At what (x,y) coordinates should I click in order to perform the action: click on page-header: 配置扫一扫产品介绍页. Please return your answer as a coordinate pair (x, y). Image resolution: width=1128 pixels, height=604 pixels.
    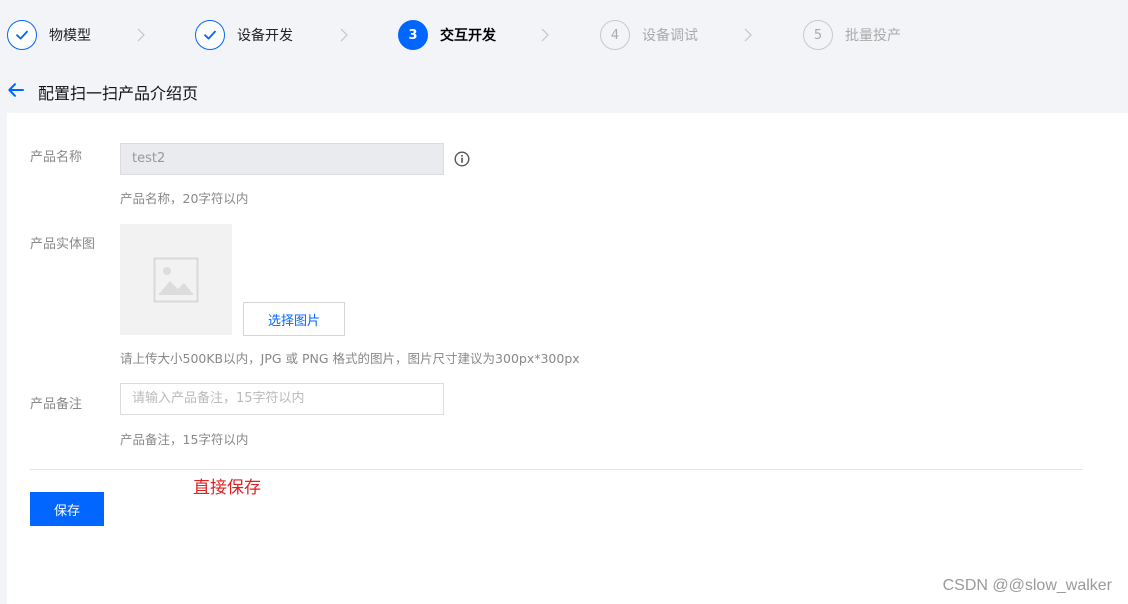
    Looking at the image, I should click on (564, 91).